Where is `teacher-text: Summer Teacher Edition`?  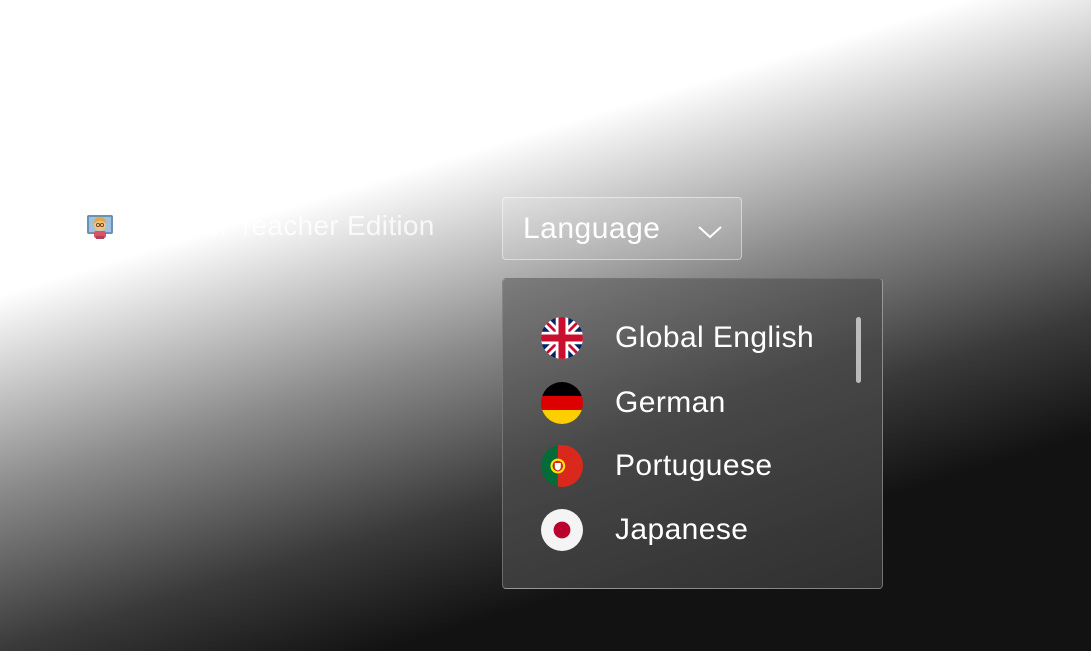 teacher-text: Summer Teacher Edition is located at coordinates (278, 225).